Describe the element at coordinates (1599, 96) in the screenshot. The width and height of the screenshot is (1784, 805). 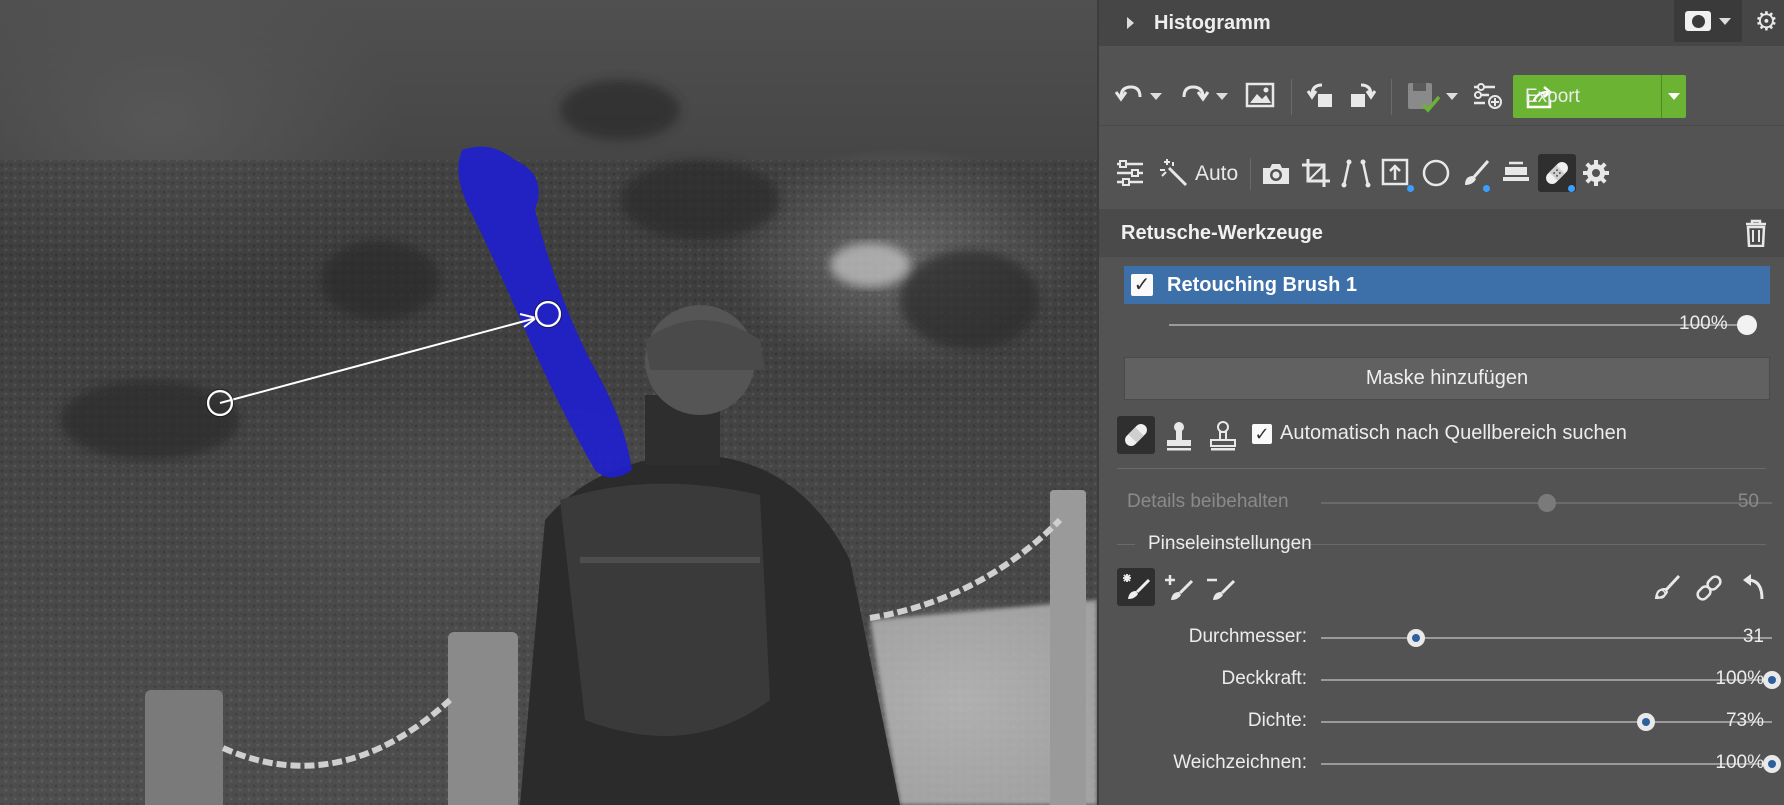
I see `export-button: Export` at that location.